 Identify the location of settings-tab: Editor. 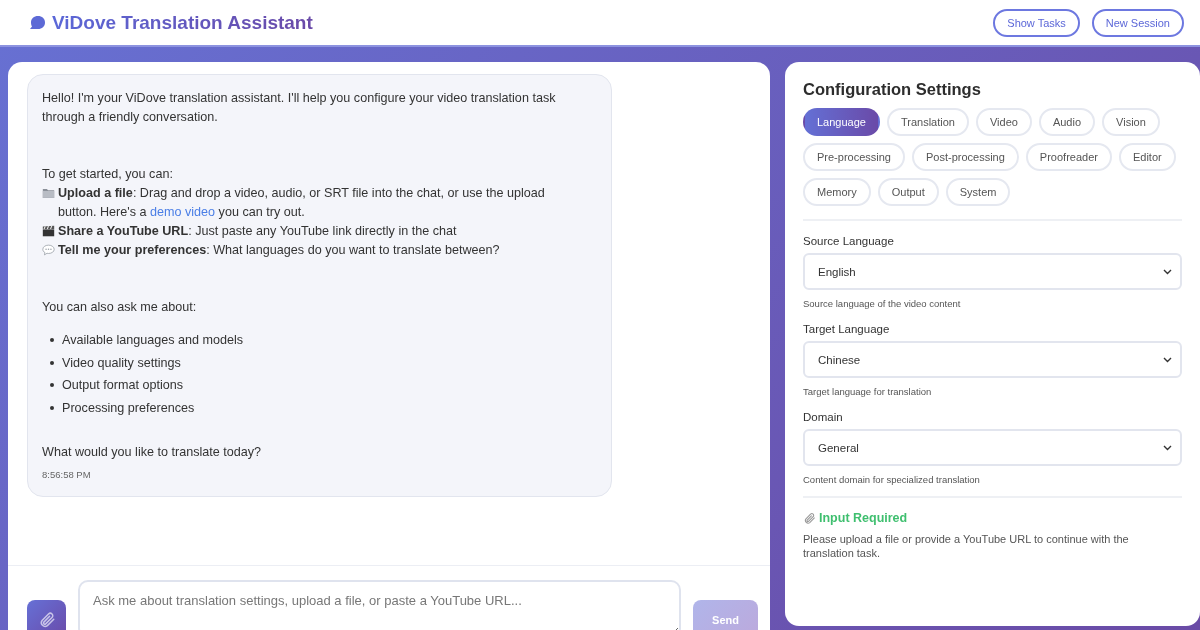
(1147, 157).